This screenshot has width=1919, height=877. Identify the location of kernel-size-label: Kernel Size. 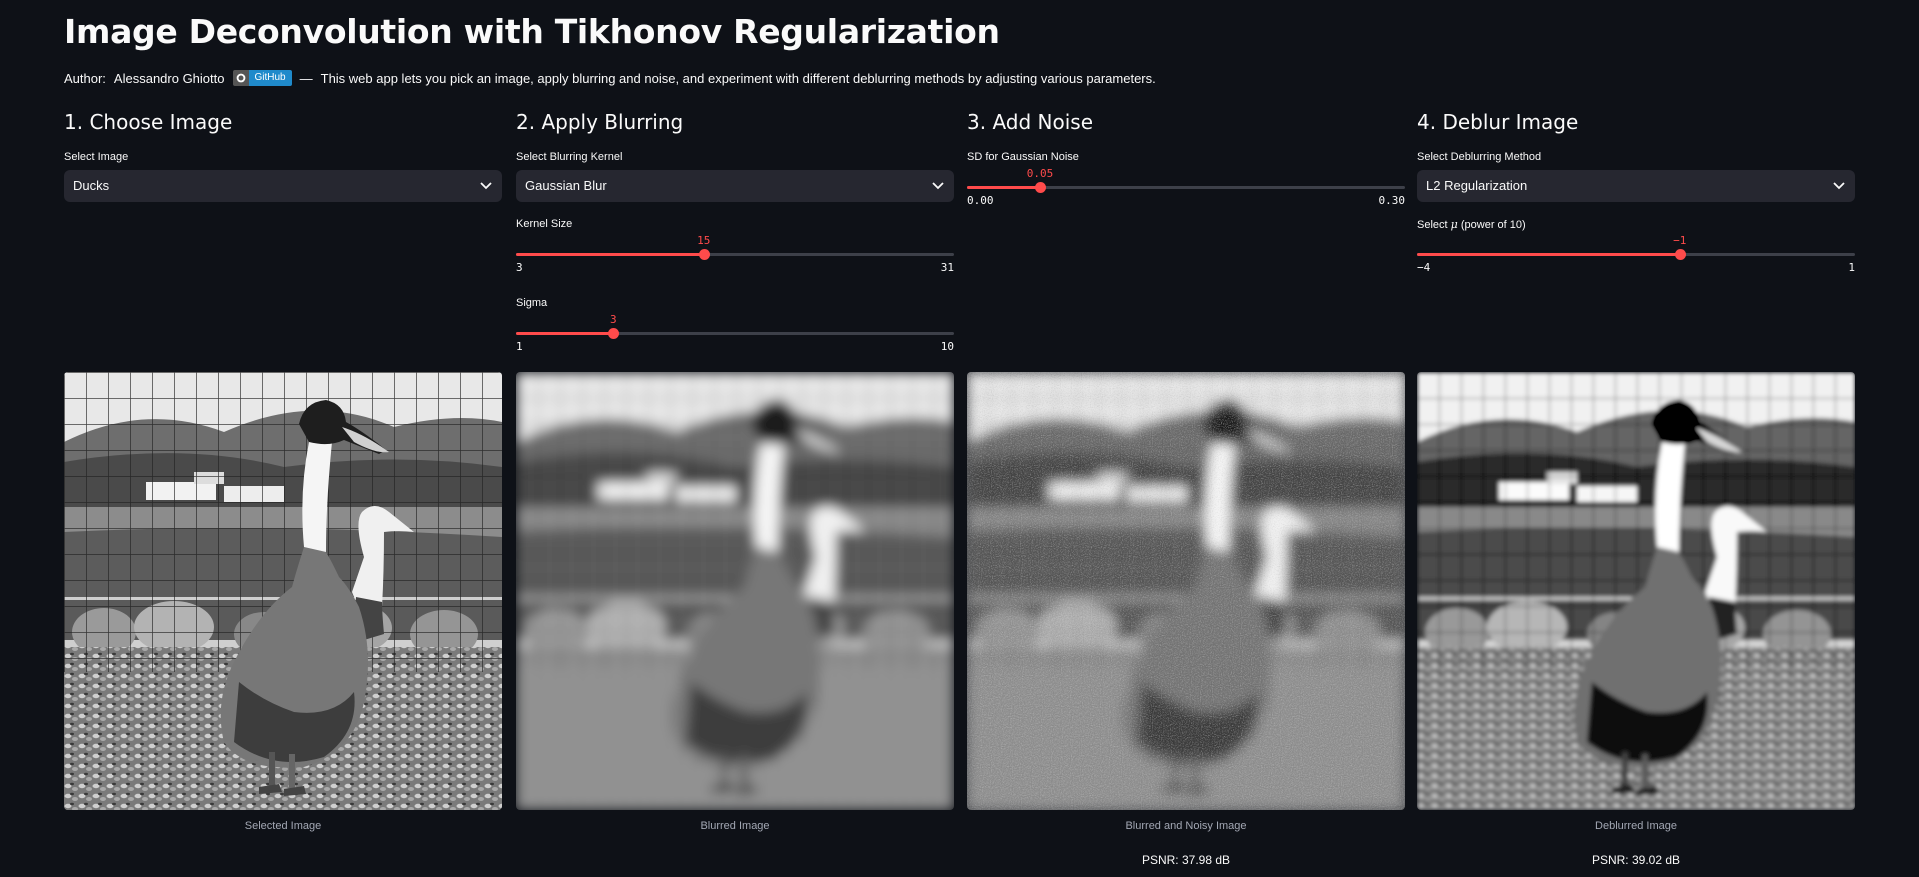
(544, 224).